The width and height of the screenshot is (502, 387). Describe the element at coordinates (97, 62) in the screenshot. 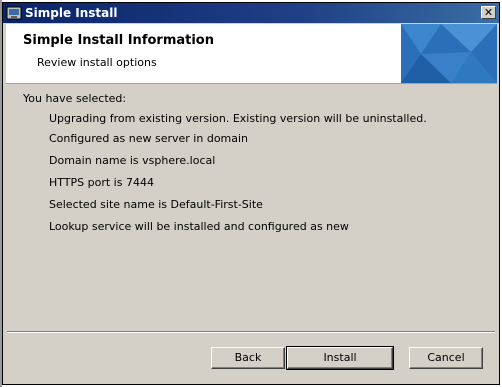

I see `page-subtitle: Review install options` at that location.